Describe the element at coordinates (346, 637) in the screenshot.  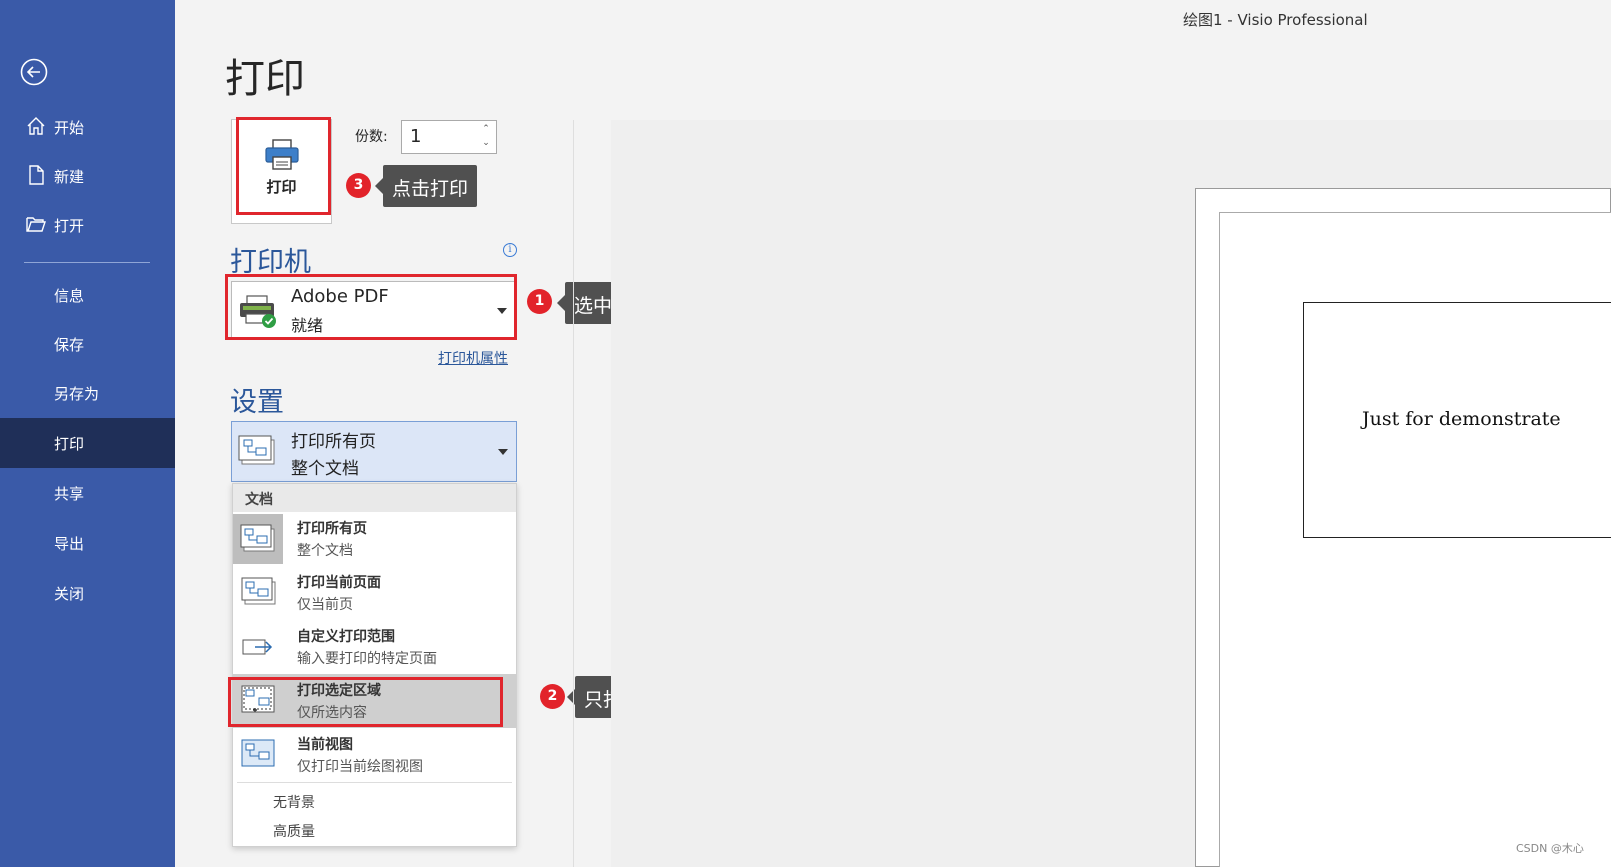
I see `menu-item-title: 自定义打印范围` at that location.